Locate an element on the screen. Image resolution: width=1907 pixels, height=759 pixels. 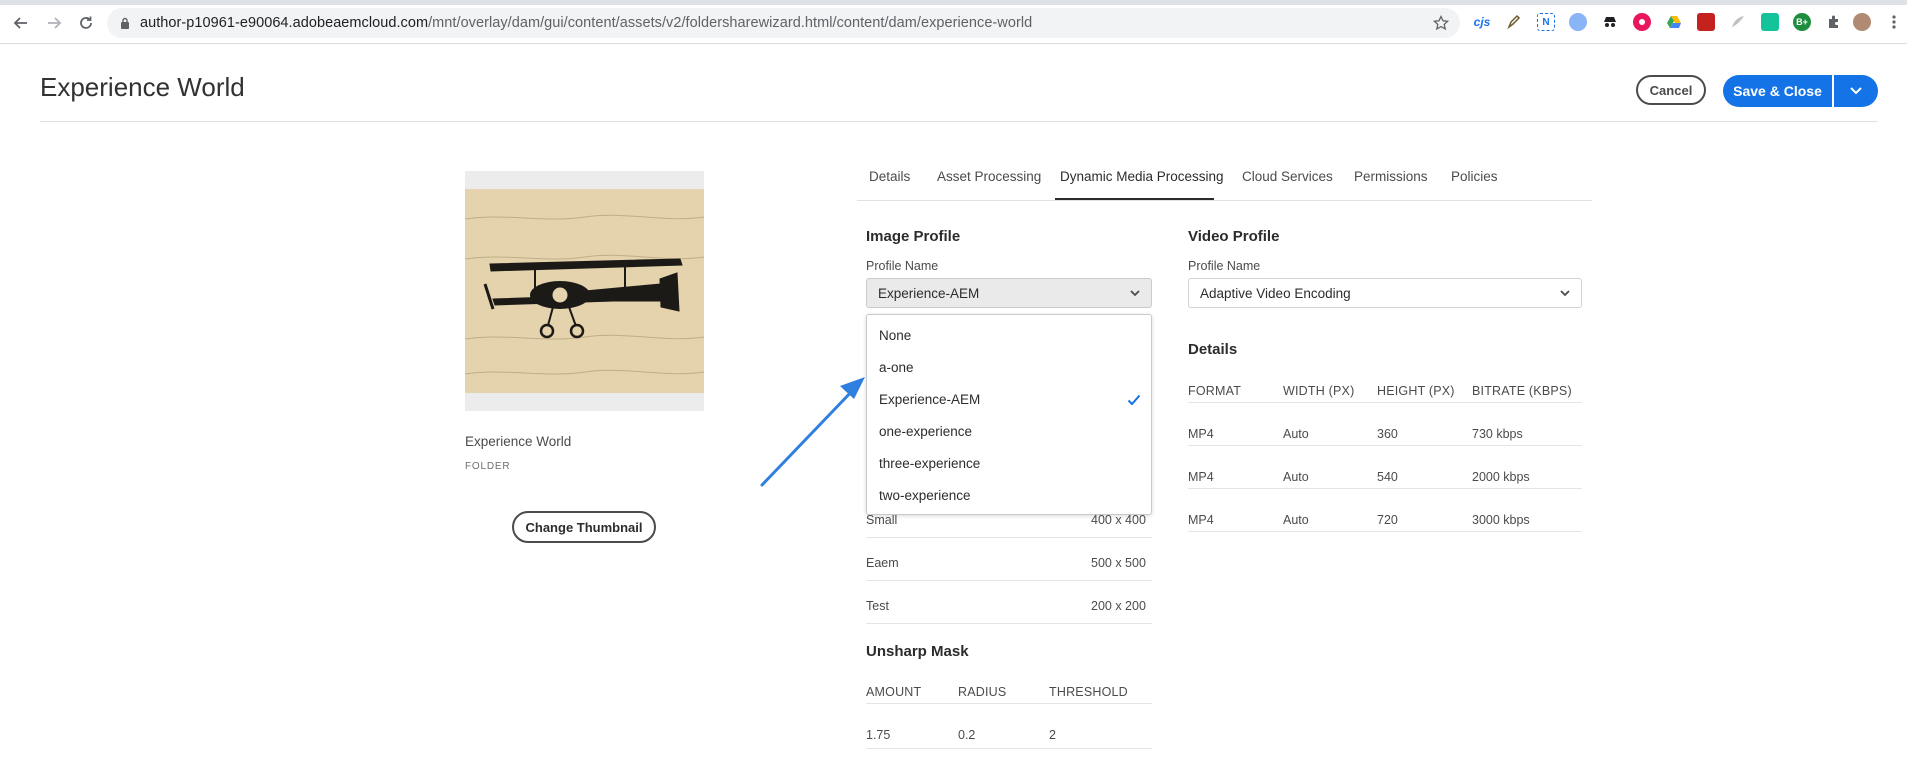
folder-type: FOLDER is located at coordinates (488, 466).